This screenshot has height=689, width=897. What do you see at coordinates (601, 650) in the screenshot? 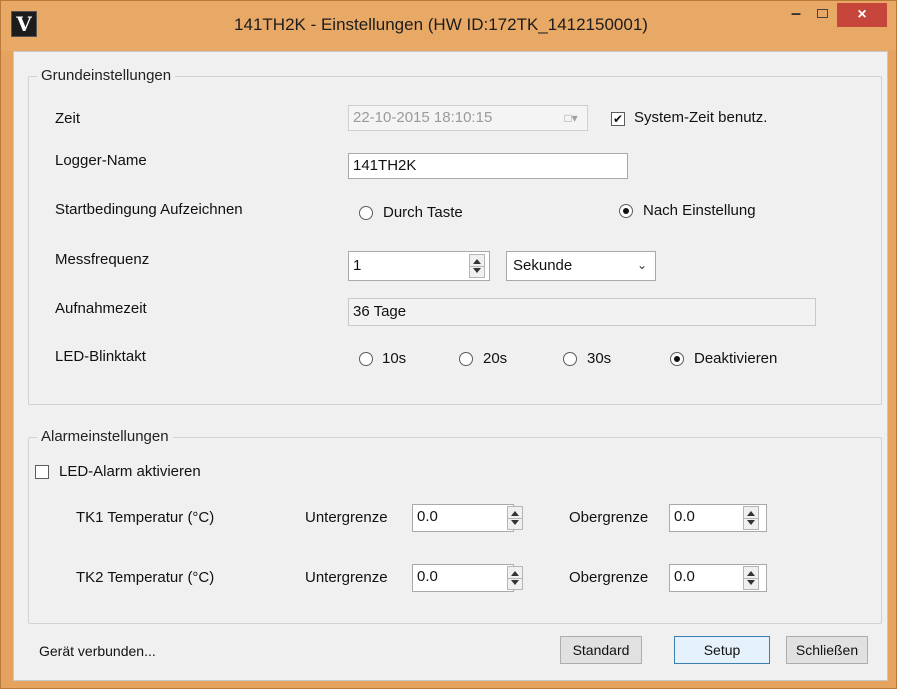
I see `standard-button: Standard` at bounding box center [601, 650].